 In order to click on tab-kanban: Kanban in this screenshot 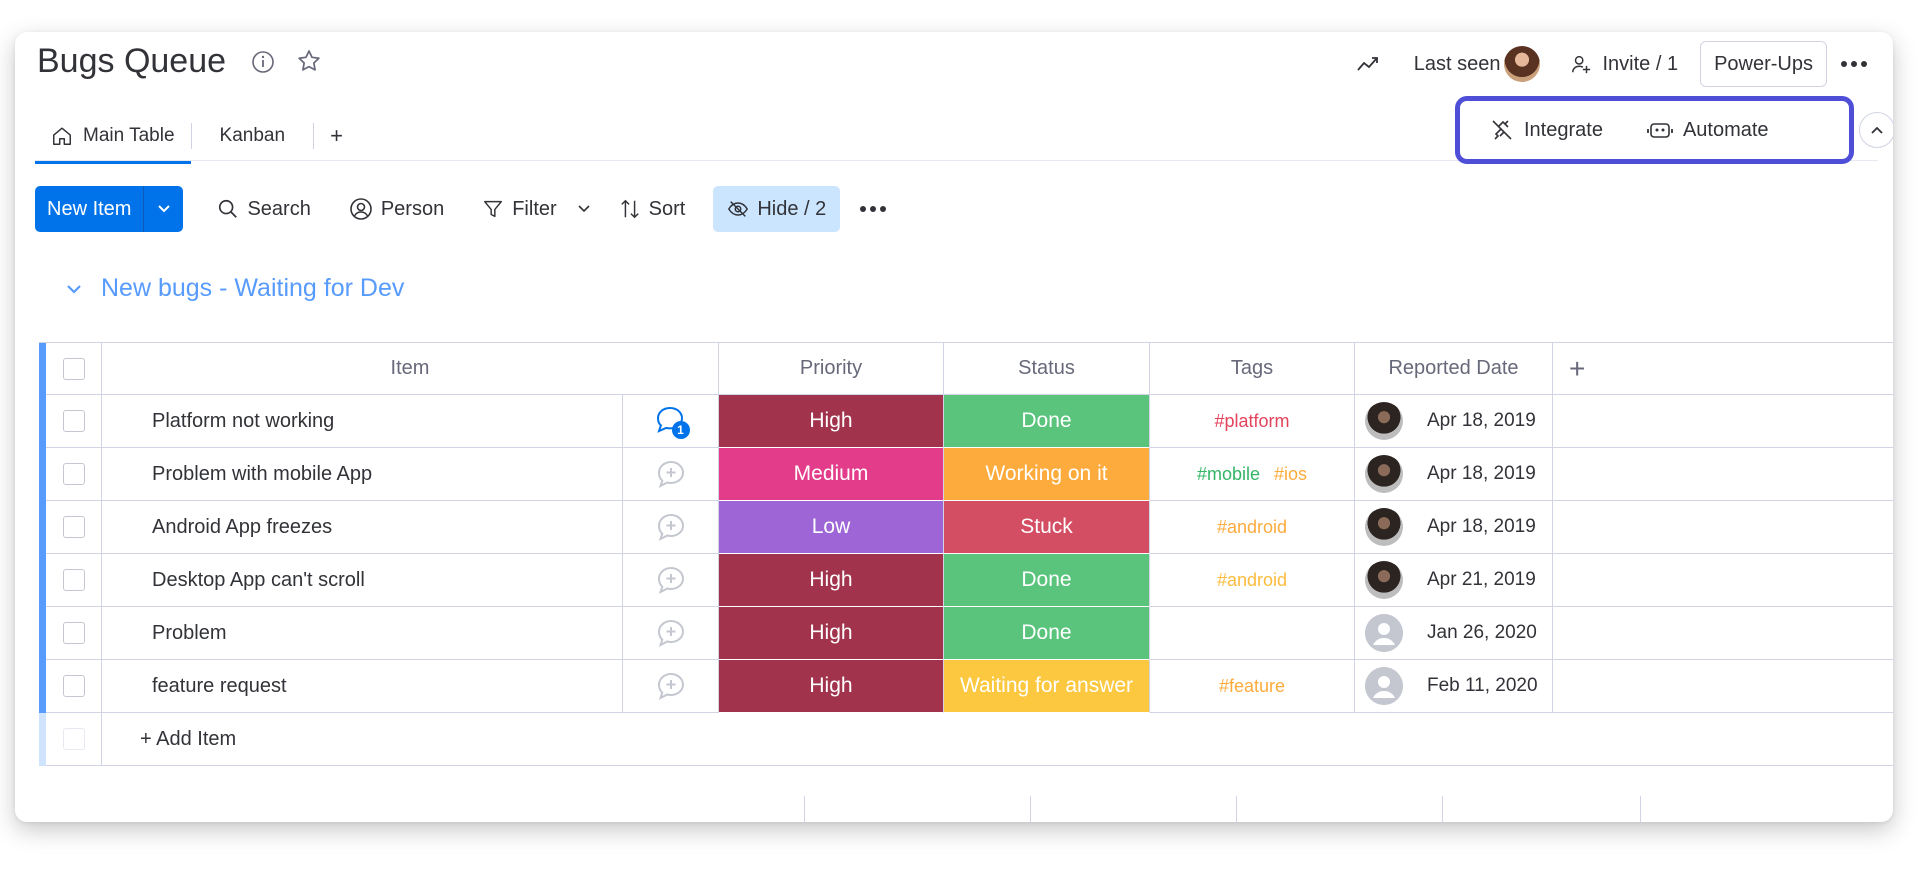, I will do `click(253, 136)`.